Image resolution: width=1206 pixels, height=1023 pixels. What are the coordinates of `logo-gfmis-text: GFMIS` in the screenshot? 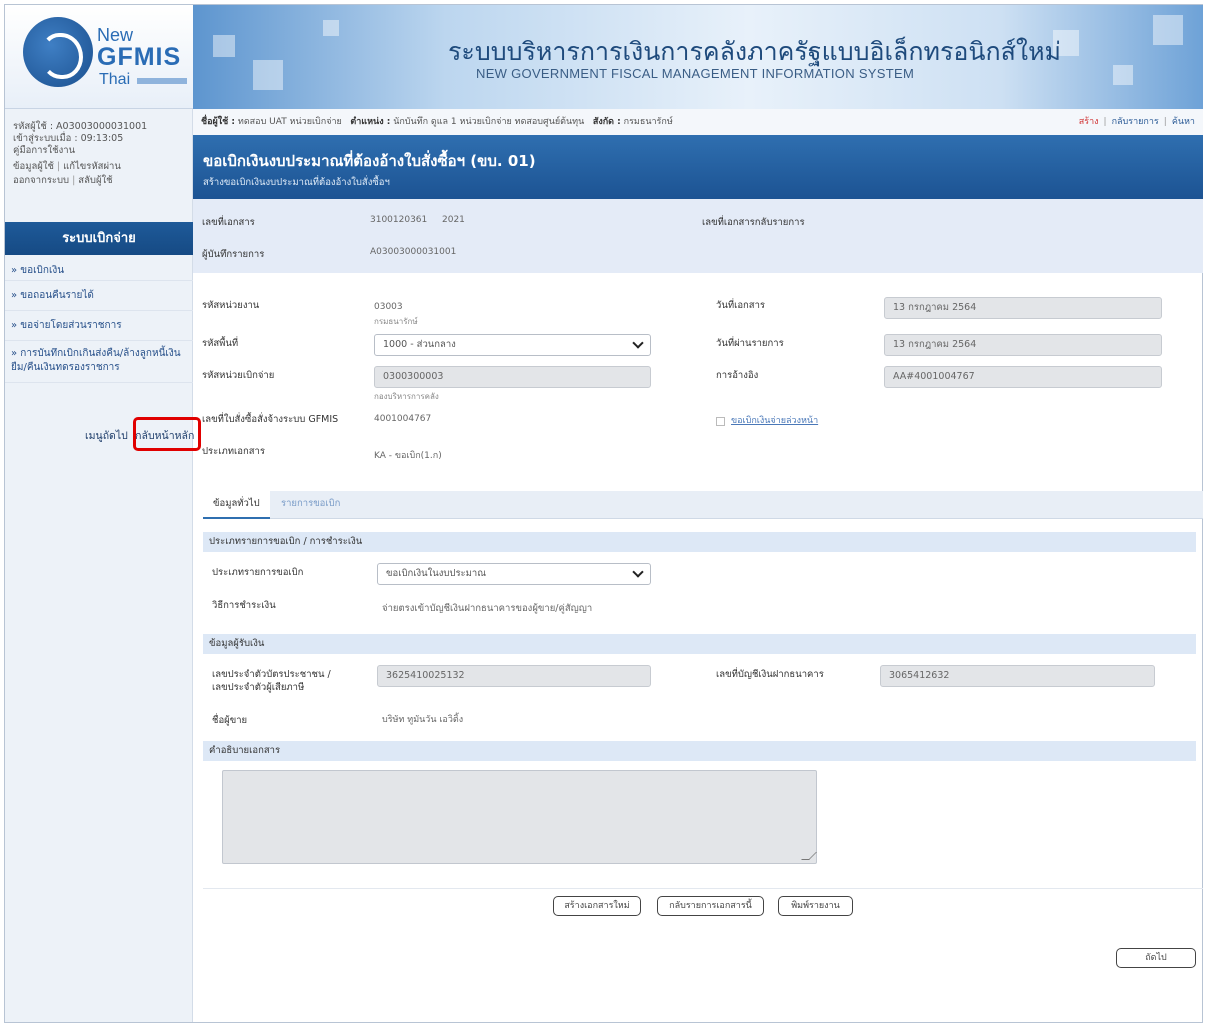 It's located at (139, 57).